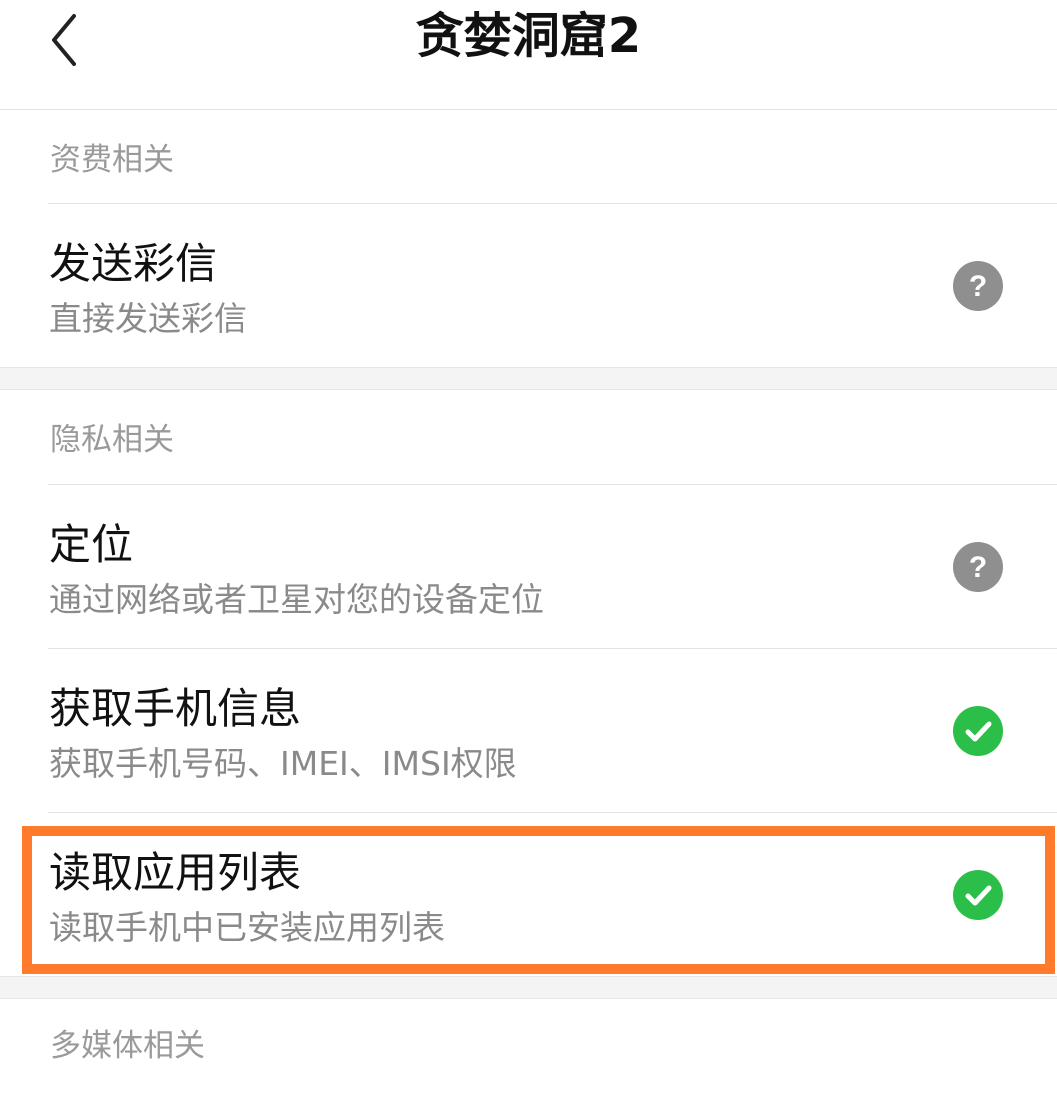 This screenshot has height=1093, width=1057. What do you see at coordinates (528, 36) in the screenshot?
I see `page-title: 贪婪洞窟2` at bounding box center [528, 36].